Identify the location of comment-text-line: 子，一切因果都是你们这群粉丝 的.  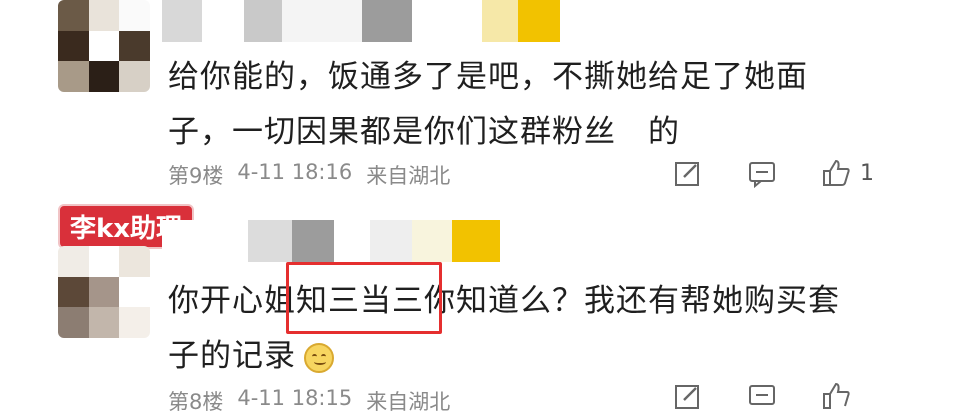
(424, 132).